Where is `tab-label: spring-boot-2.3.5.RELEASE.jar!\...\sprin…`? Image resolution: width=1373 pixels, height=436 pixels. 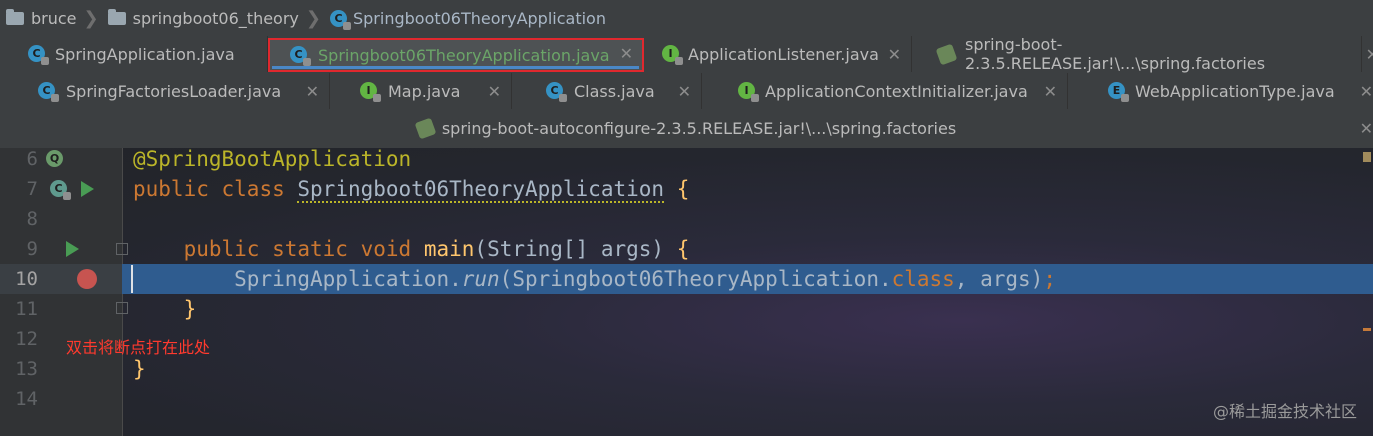
tab-label: spring-boot-2.3.5.RELEASE.jar!\...\sprin… is located at coordinates (1115, 54).